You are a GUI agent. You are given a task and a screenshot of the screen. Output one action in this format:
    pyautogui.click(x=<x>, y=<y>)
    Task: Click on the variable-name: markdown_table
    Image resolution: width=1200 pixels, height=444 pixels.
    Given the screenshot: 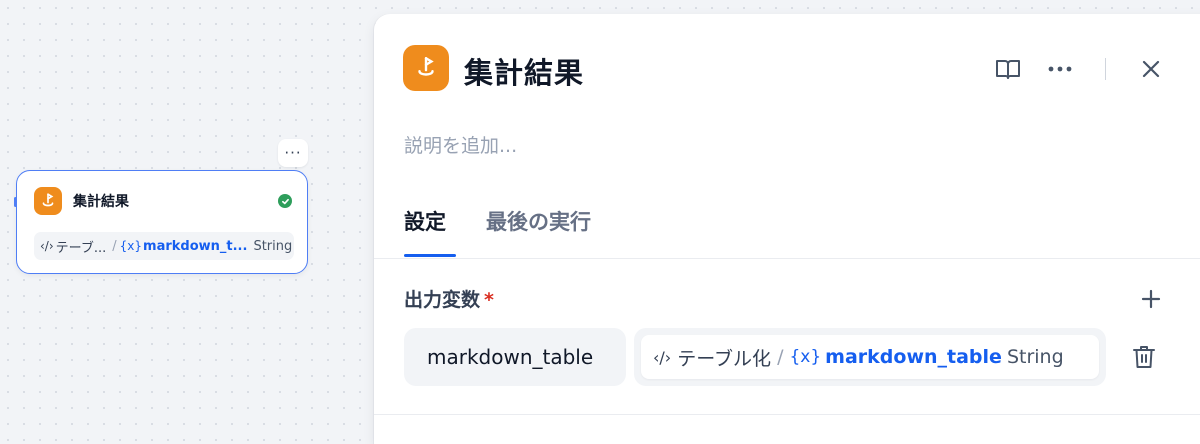 What is the action you would take?
    pyautogui.click(x=913, y=357)
    